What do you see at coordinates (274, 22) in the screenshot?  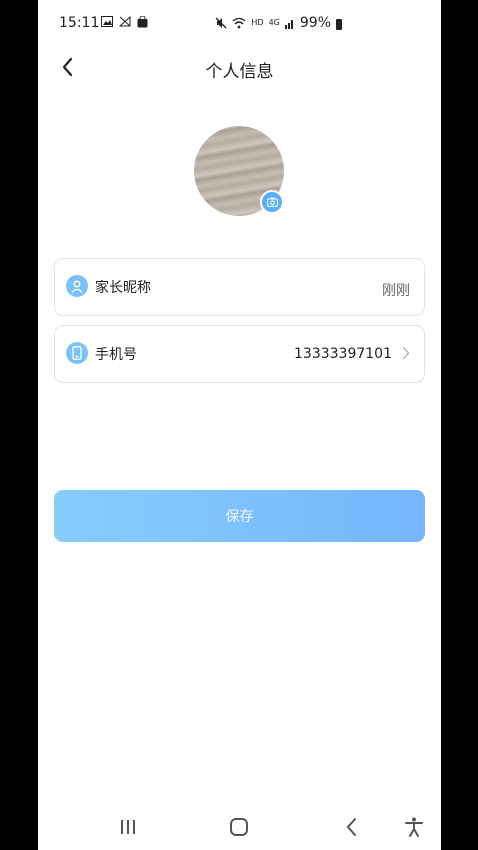 I see `network-indicator: 4G` at bounding box center [274, 22].